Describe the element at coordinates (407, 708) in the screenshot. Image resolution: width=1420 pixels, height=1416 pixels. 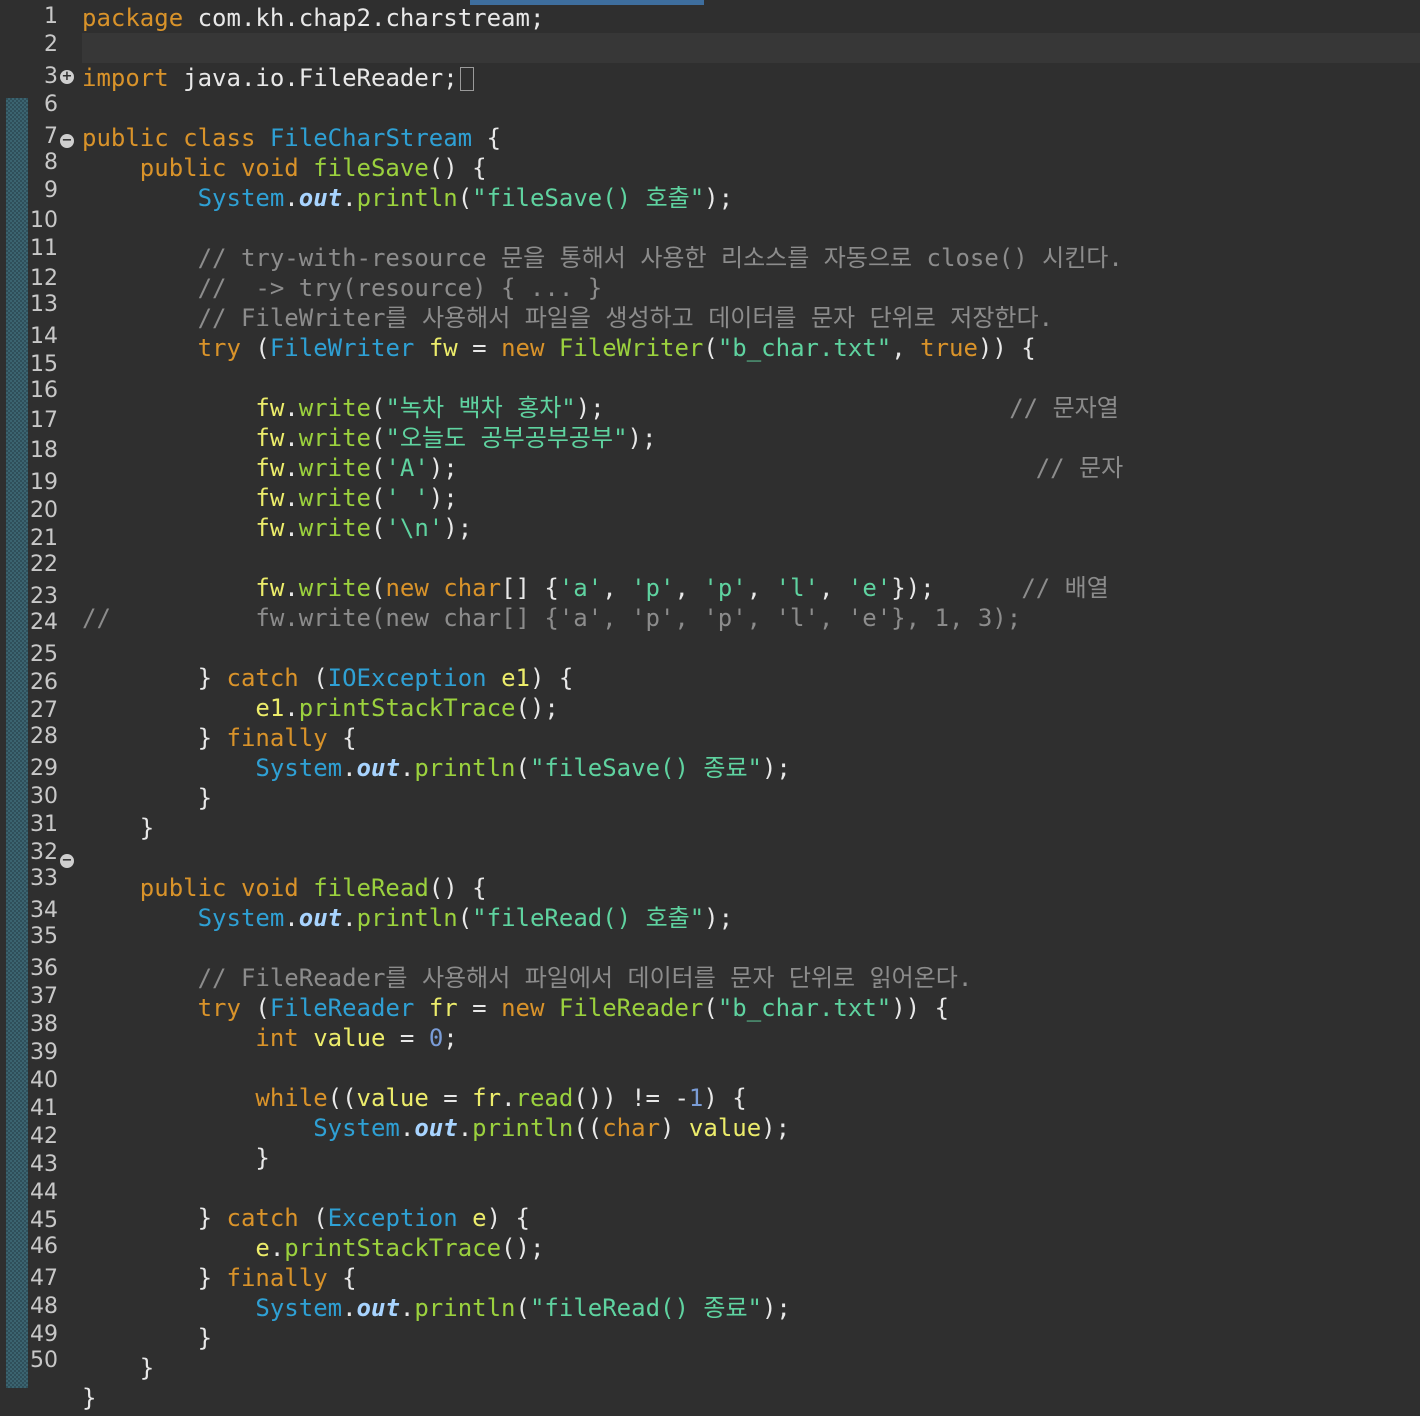
I see `method-token: printStackTrace` at that location.